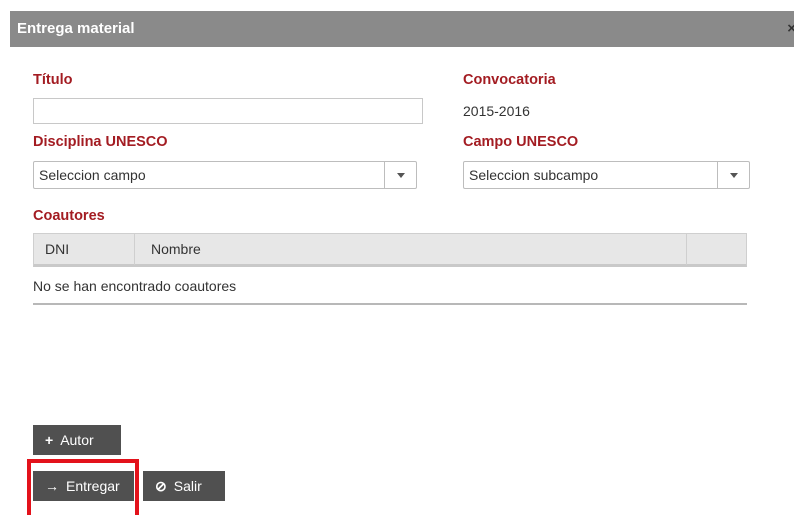 The height and width of the screenshot is (515, 794). I want to click on campo-dropdown-button, so click(733, 175).